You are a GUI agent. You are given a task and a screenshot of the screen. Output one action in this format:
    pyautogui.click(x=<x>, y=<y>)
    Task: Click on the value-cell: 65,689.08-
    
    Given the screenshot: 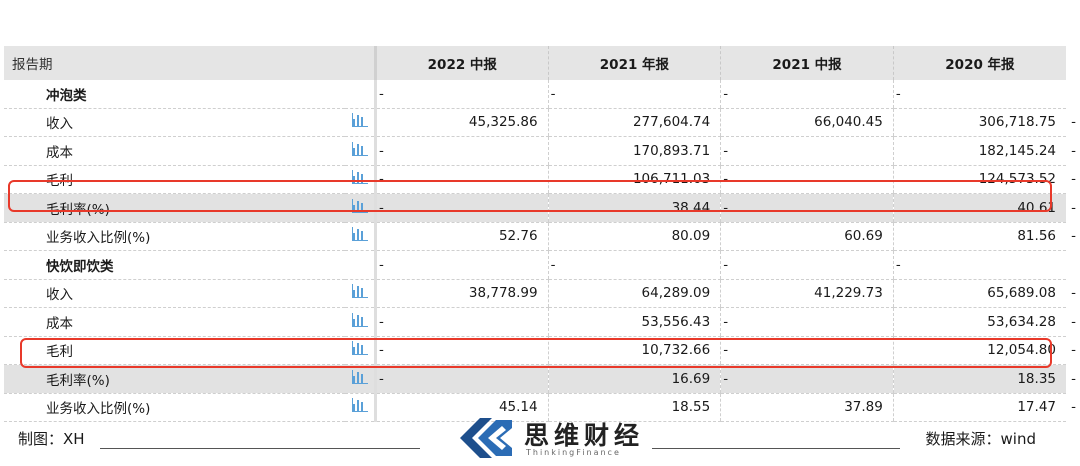 What is the action you would take?
    pyautogui.click(x=984, y=293)
    